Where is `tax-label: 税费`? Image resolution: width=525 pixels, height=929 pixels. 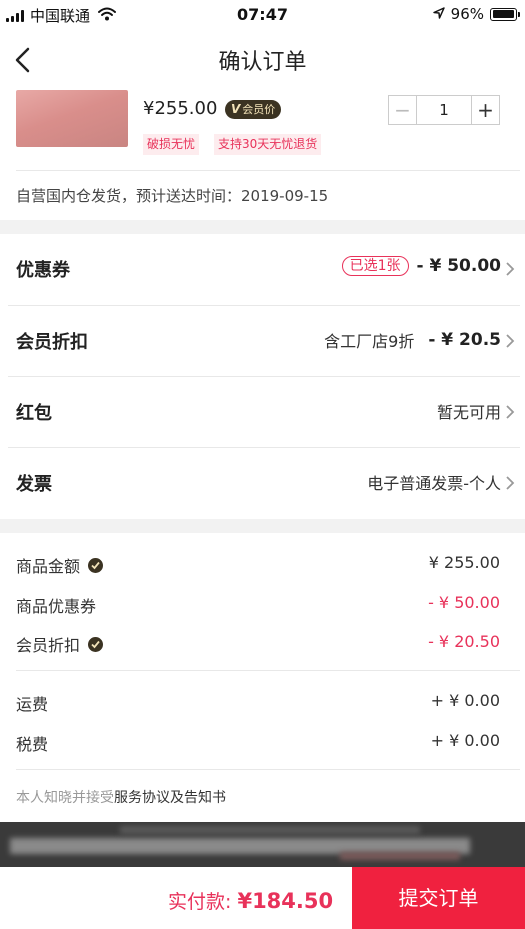
tax-label: 税费 is located at coordinates (32, 744).